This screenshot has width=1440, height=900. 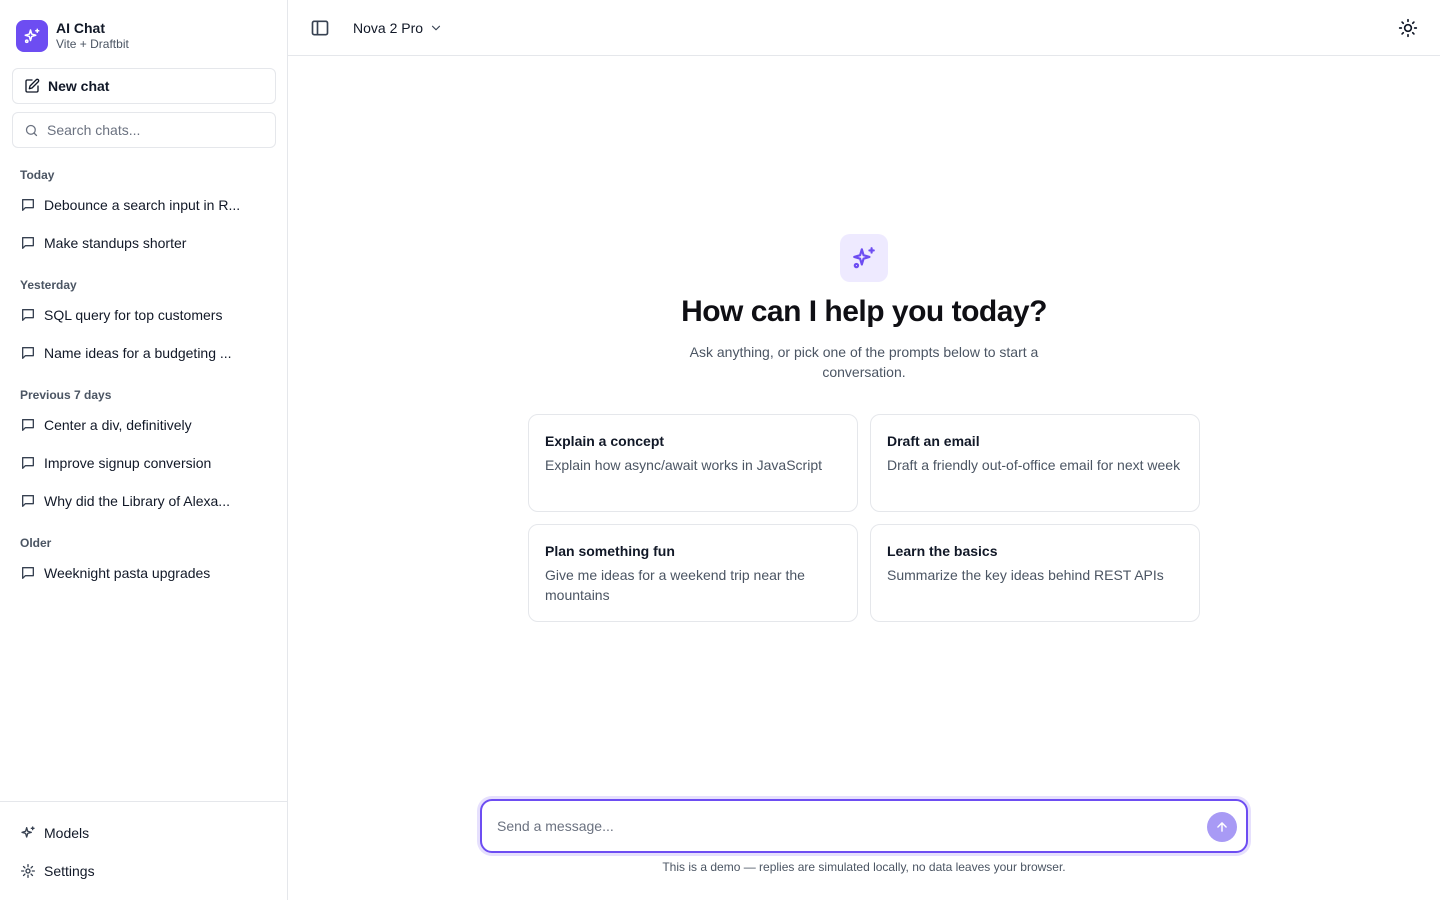 I want to click on prompt-title: Explain a concept, so click(x=605, y=441).